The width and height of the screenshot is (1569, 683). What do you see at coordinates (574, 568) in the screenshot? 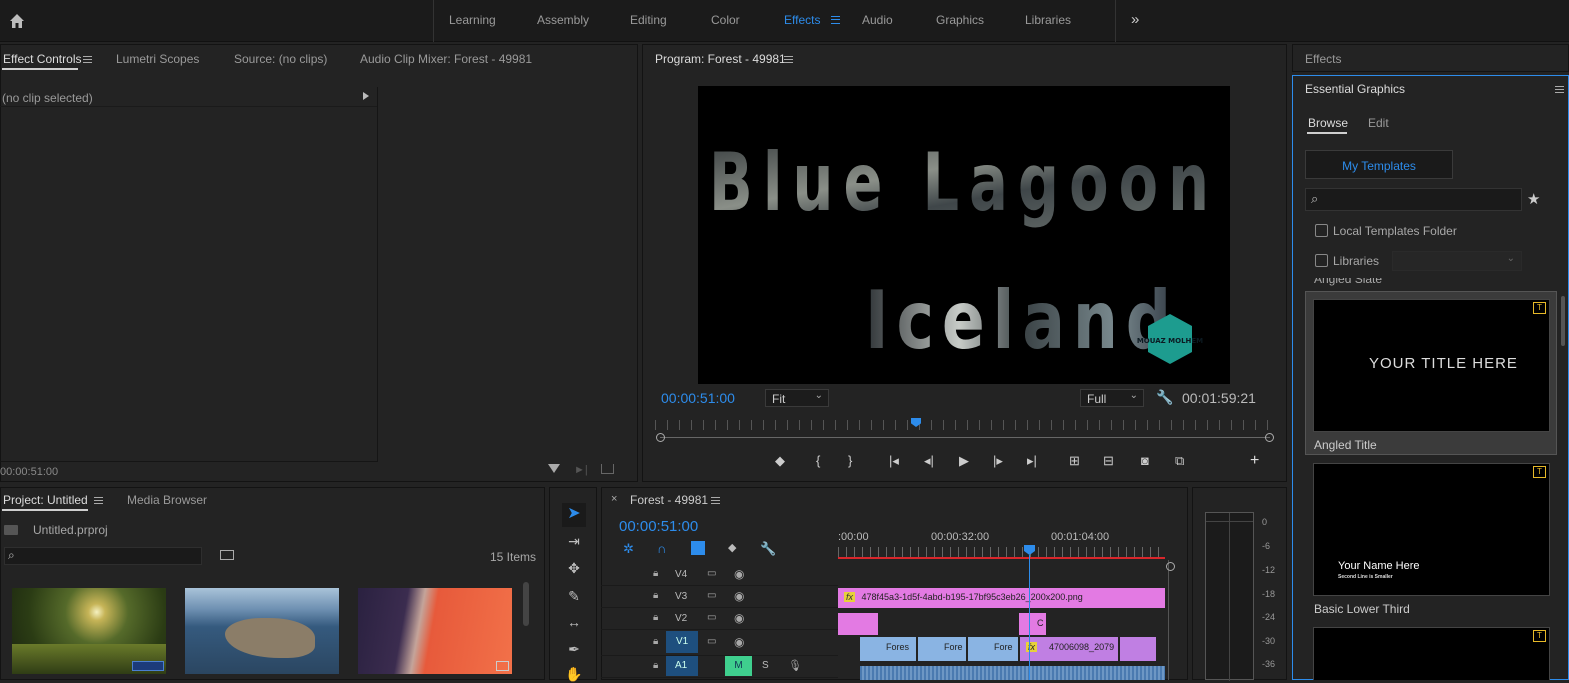
I see `ripple-edit-tool-icon: ✥` at bounding box center [574, 568].